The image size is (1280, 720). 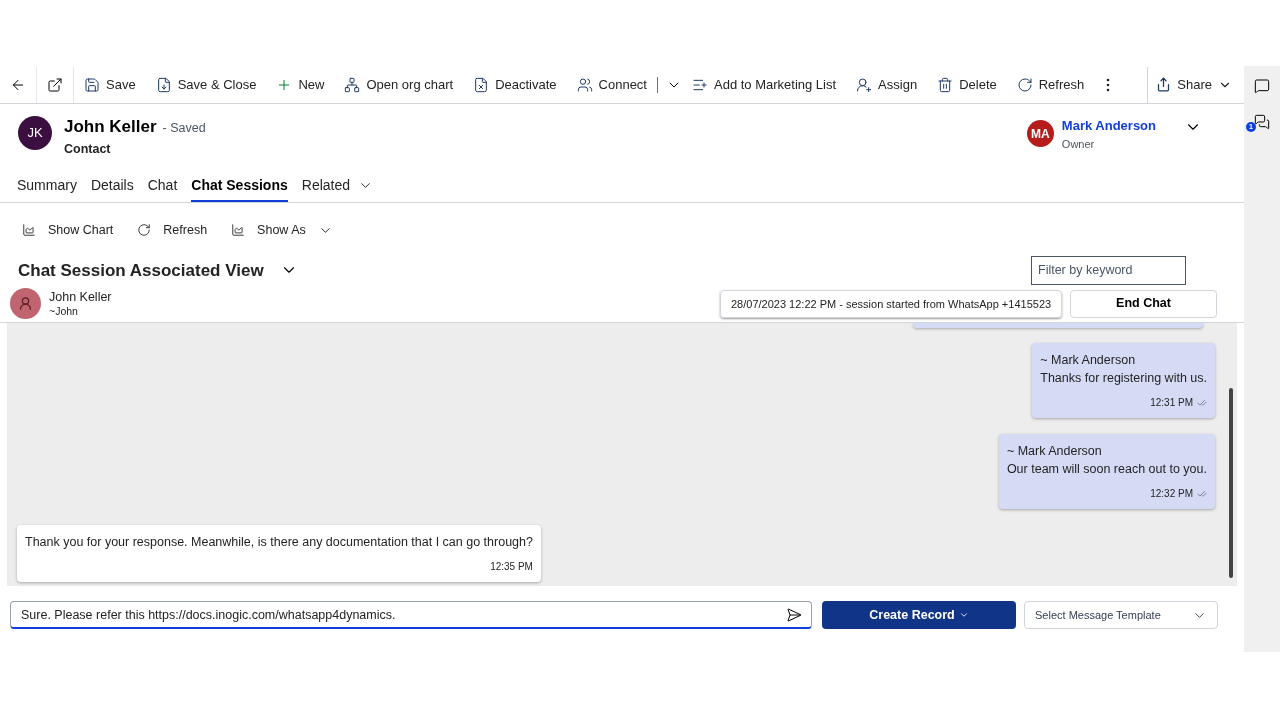 What do you see at coordinates (282, 230) in the screenshot?
I see `view-toolbar-button: Show As` at bounding box center [282, 230].